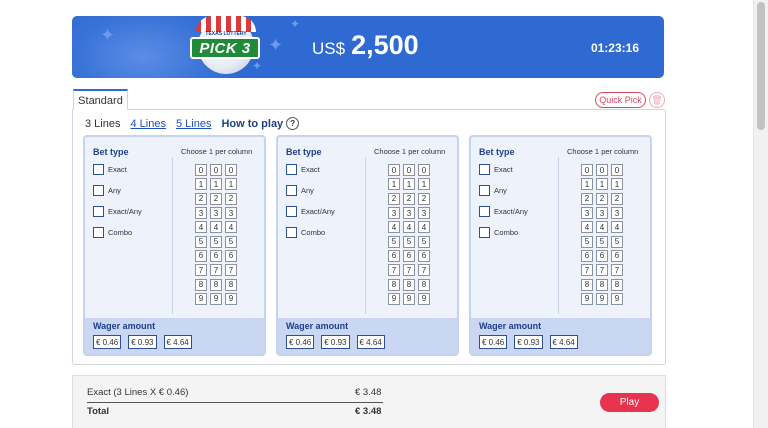  Describe the element at coordinates (147, 124) in the screenshot. I see `lines-option-4: 4 Lines` at that location.